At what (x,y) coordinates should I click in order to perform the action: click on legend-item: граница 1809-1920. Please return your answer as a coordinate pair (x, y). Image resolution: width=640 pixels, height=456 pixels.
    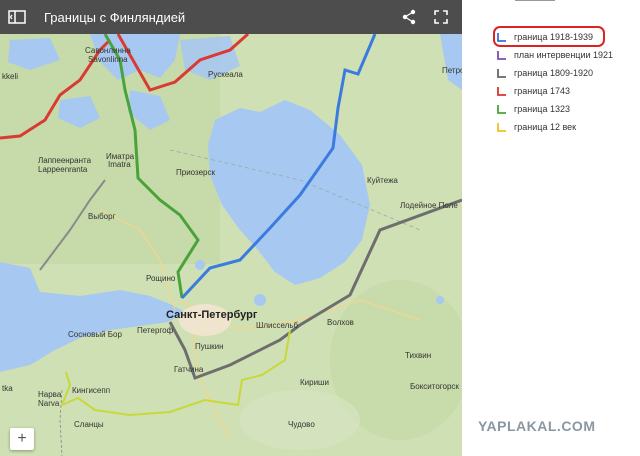
    Looking at the image, I should click on (566, 73).